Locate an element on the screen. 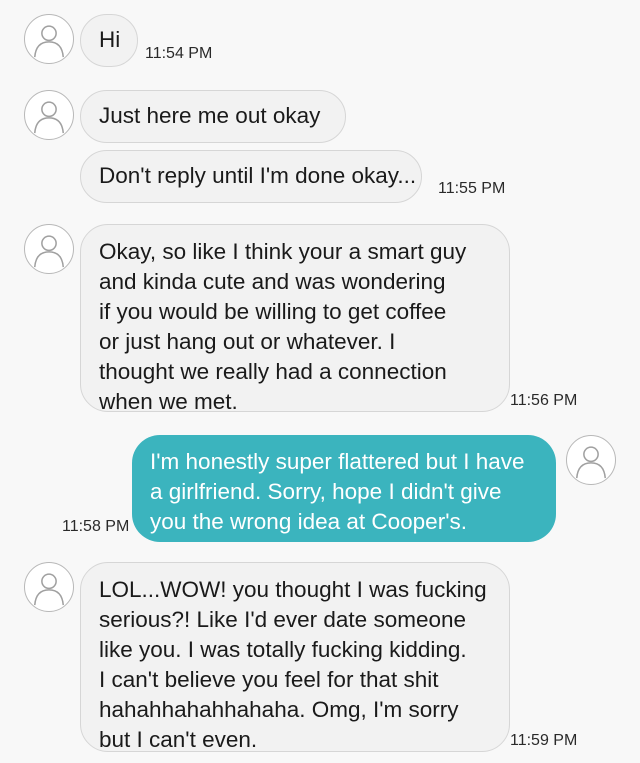 This screenshot has width=640, height=763. message-timestamp: 11:55 PM is located at coordinates (472, 188).